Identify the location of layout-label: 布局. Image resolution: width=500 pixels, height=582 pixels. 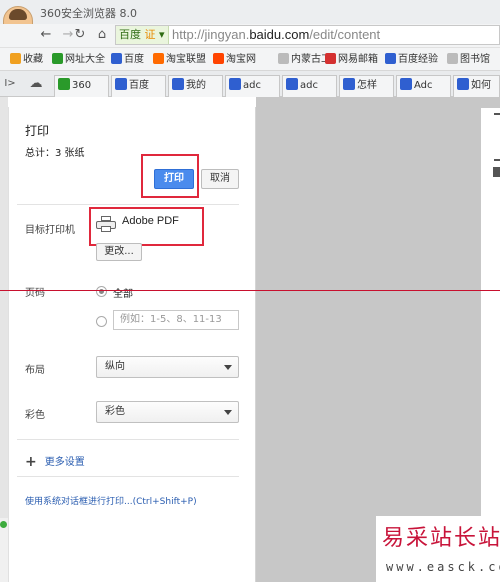
(35, 370).